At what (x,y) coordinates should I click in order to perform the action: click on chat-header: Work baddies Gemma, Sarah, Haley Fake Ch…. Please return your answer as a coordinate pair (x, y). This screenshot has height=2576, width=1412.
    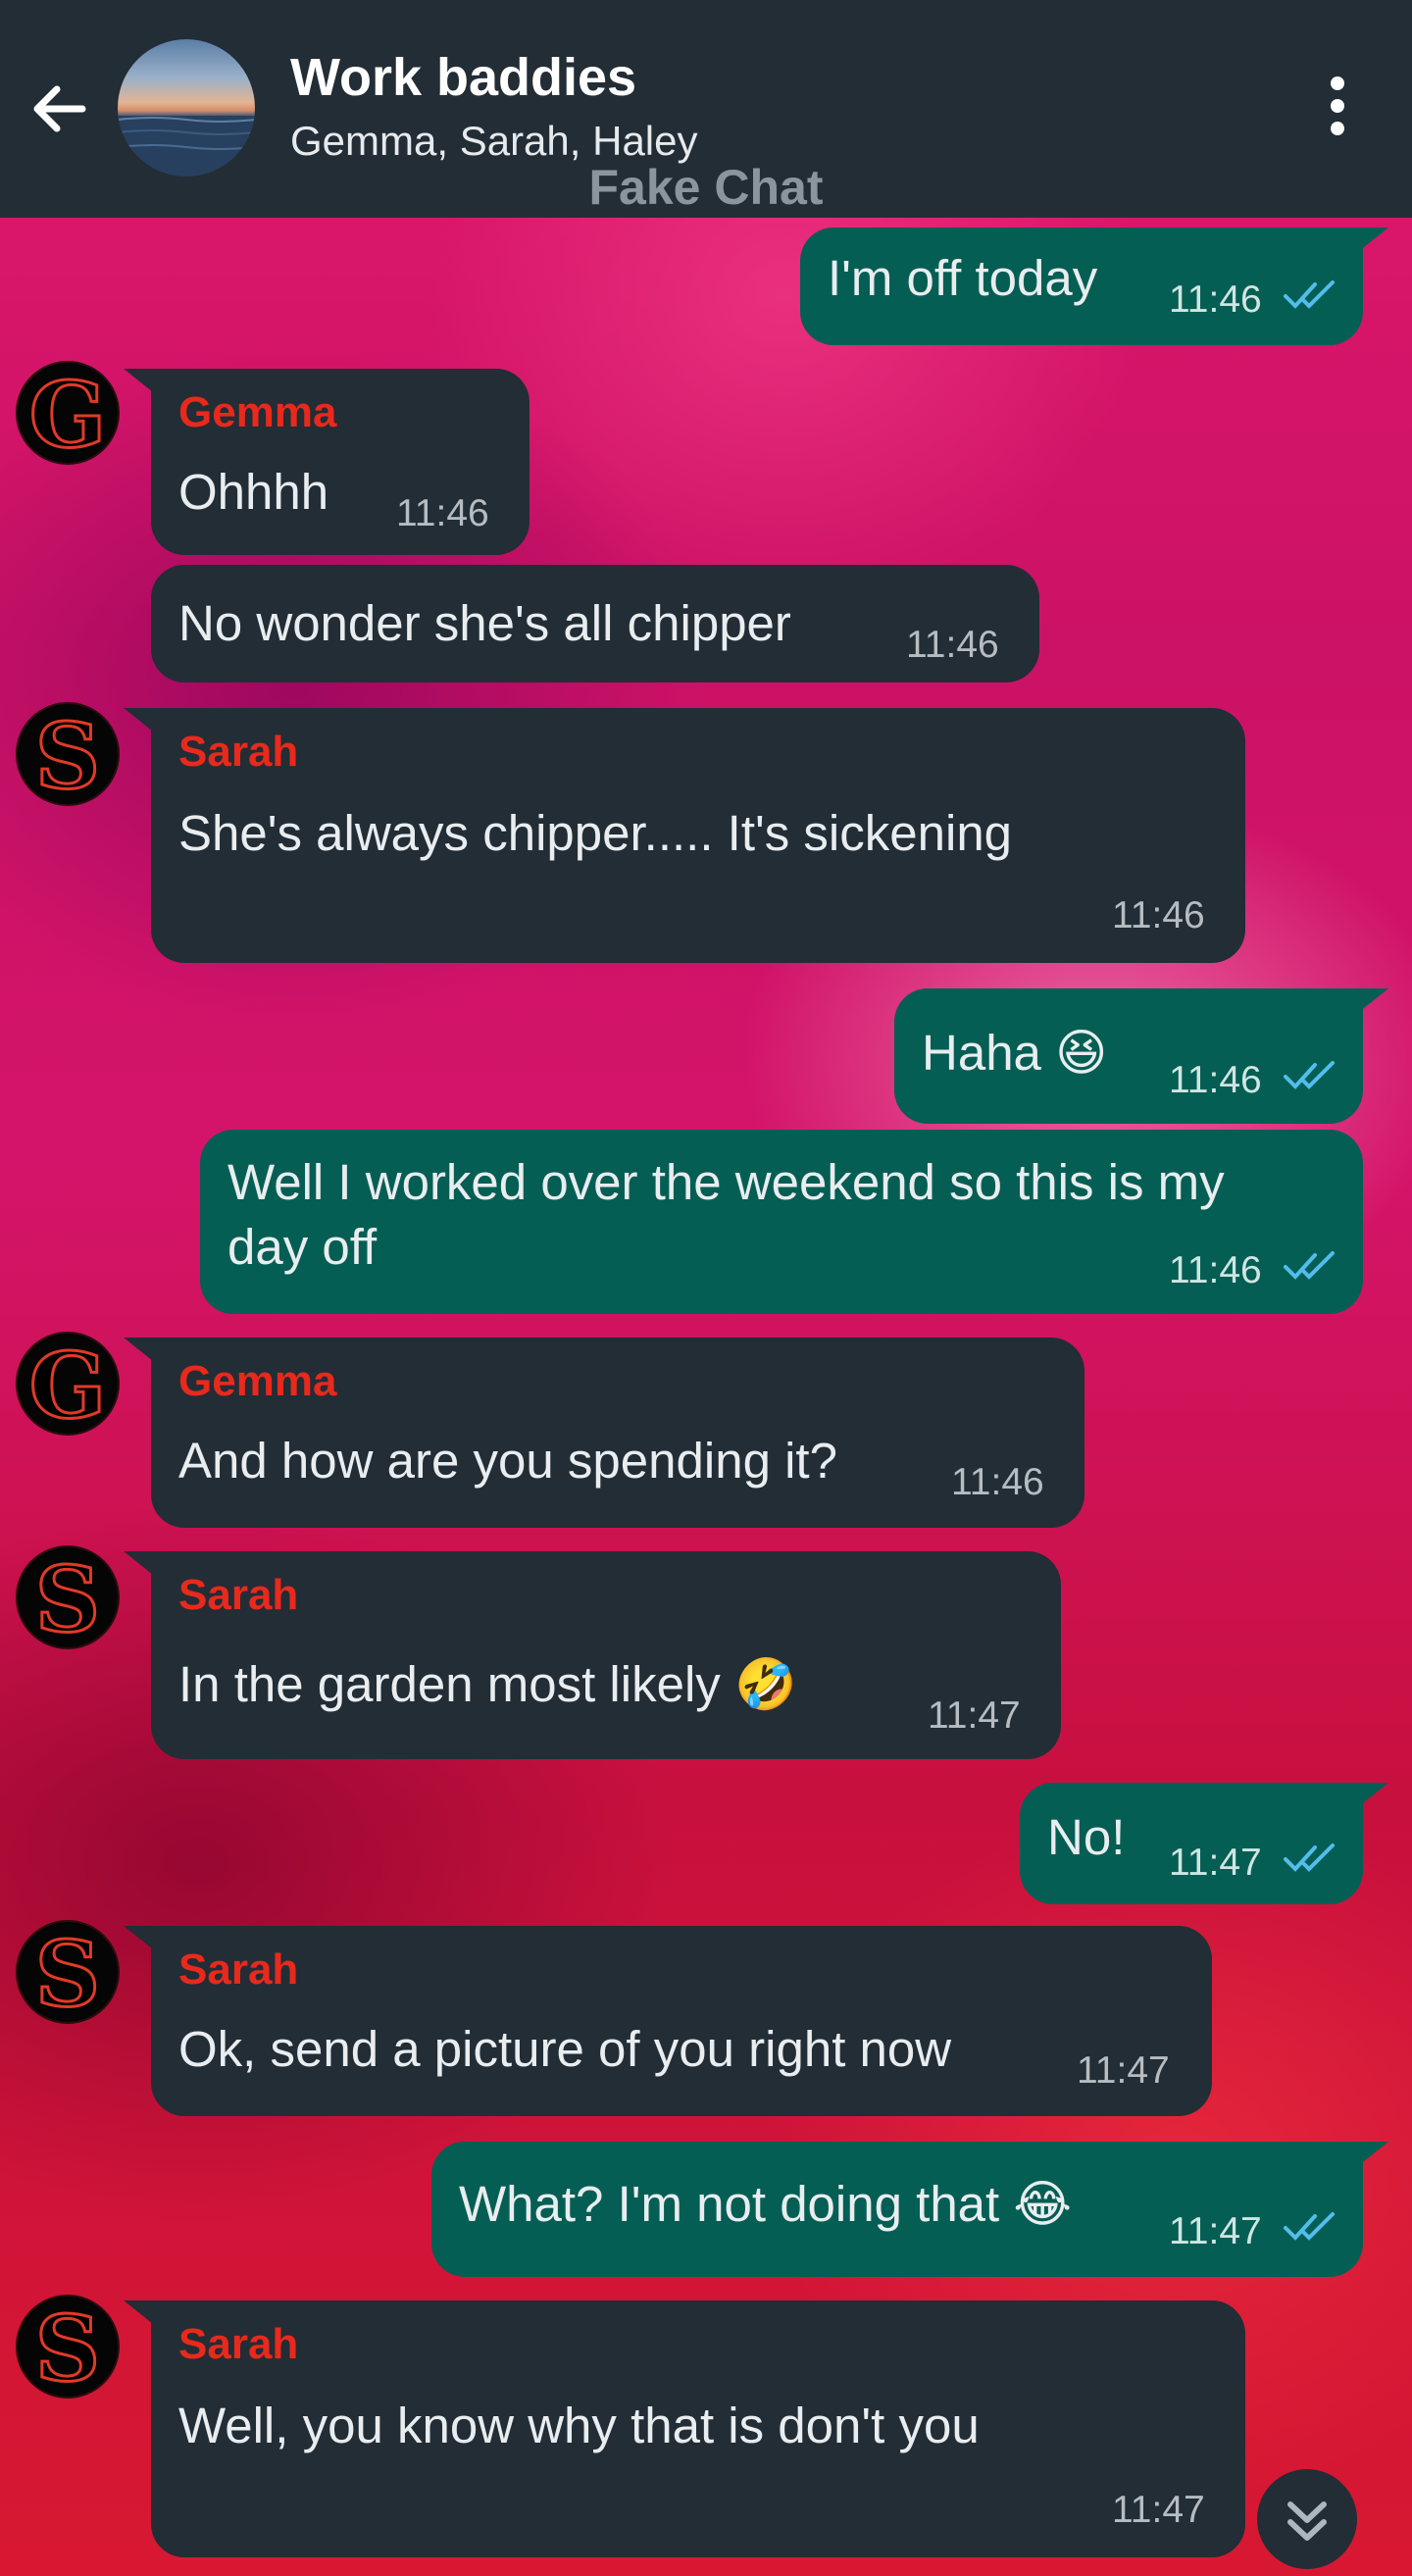
    Looking at the image, I should click on (706, 109).